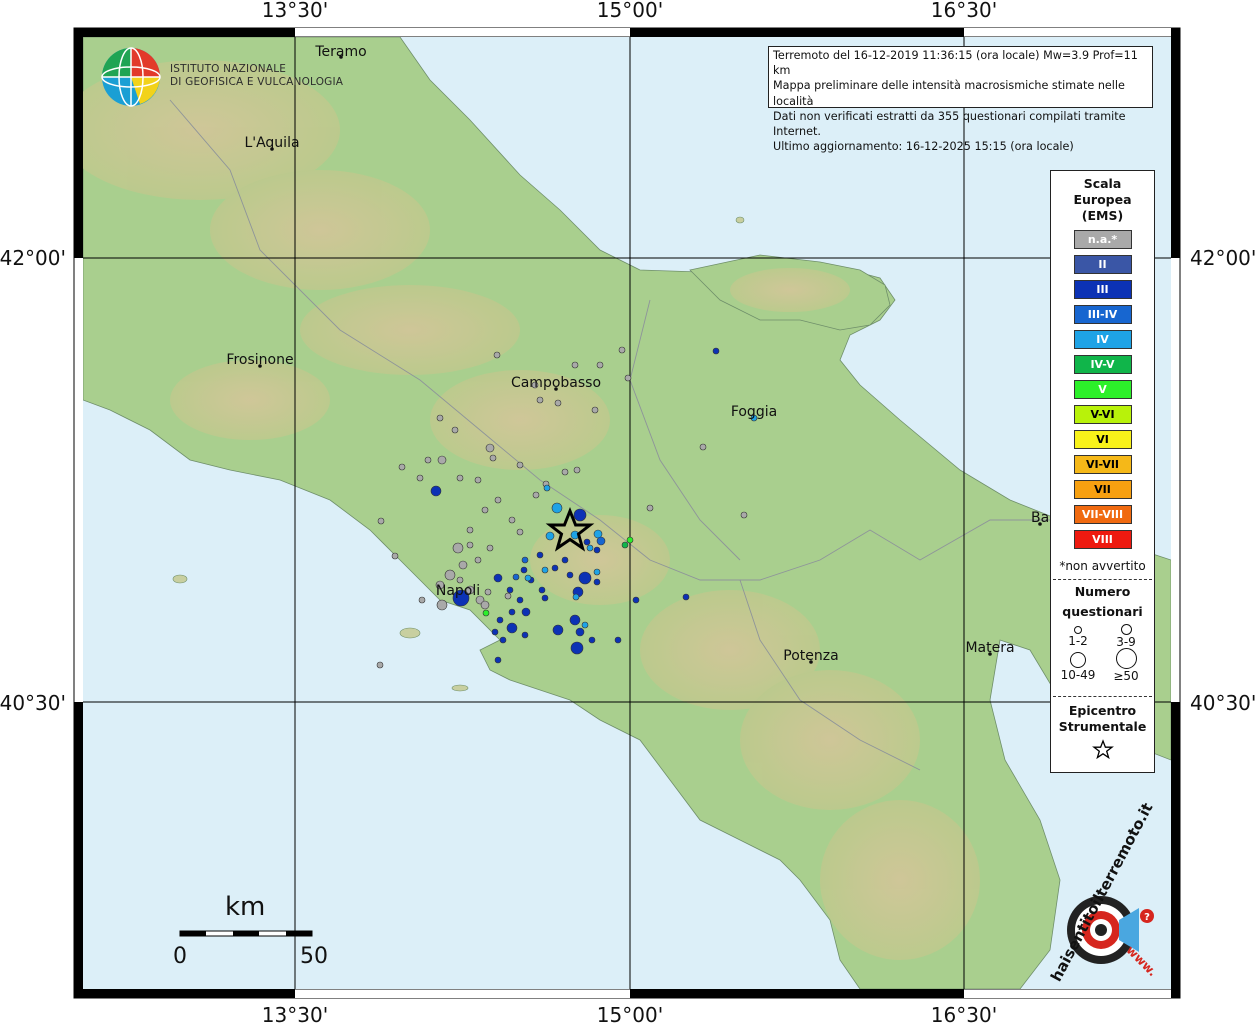  I want to click on legend-swatch: VII-VIII, so click(1102, 514).